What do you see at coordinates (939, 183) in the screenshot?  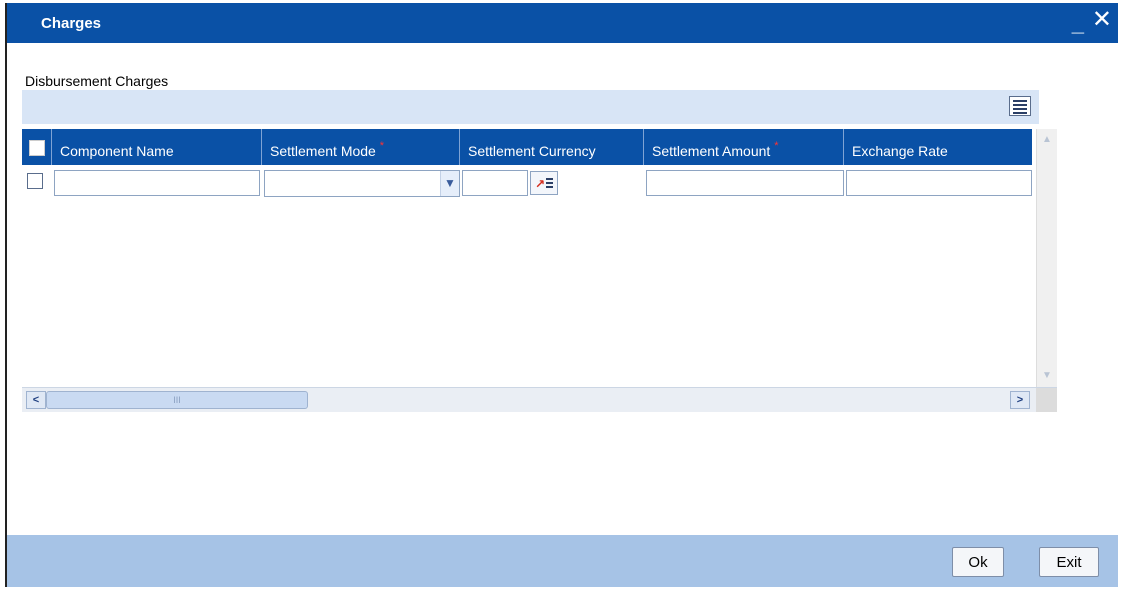 I see `exchange-rate-input` at bounding box center [939, 183].